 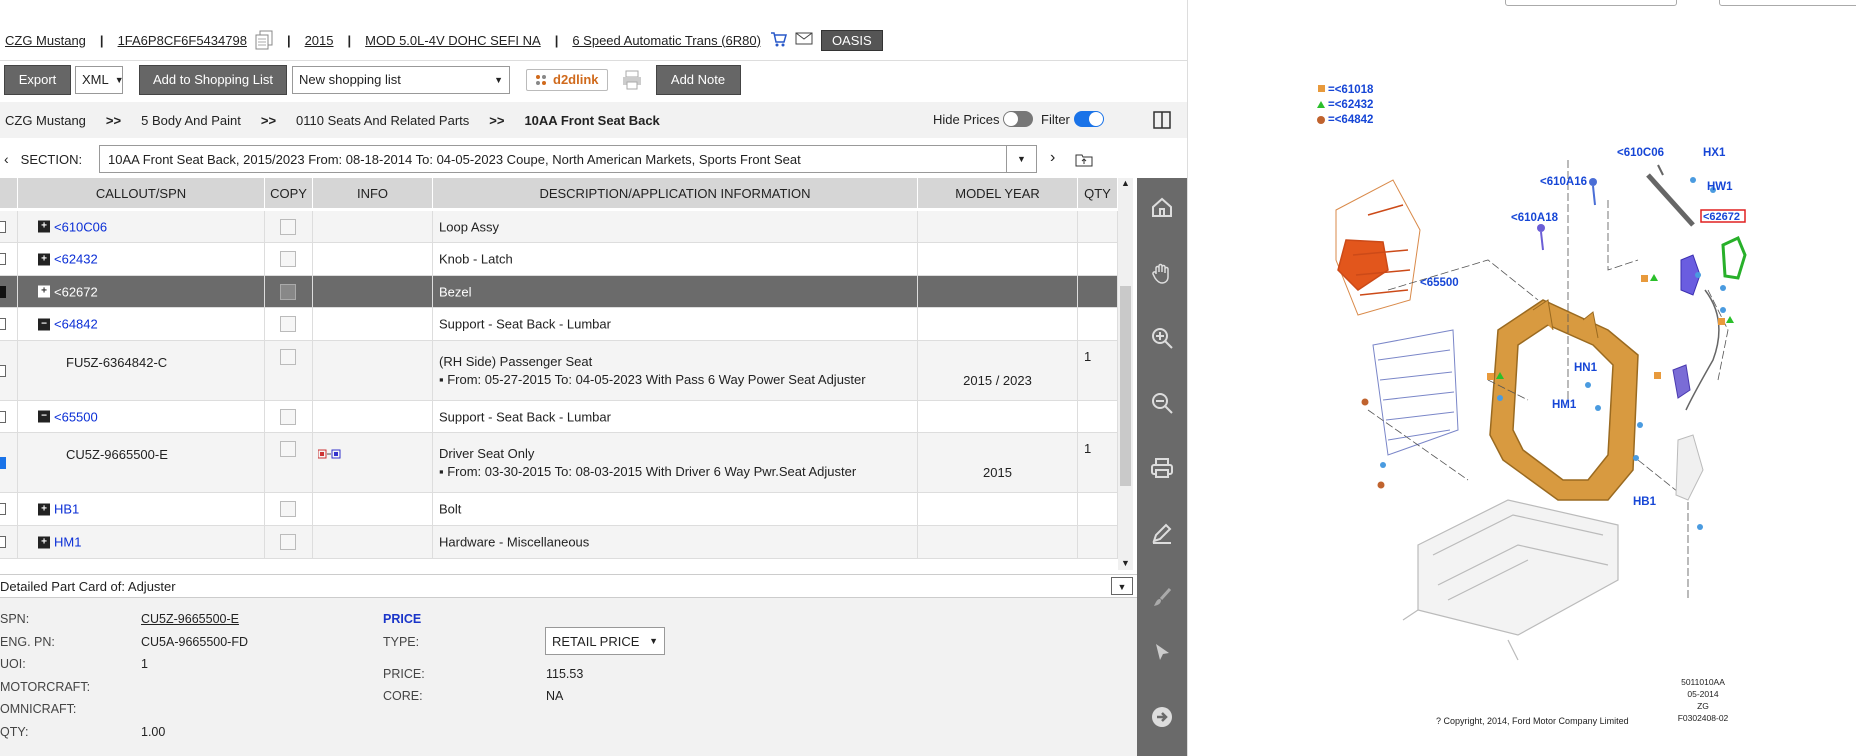 What do you see at coordinates (559, 324) in the screenshot?
I see `table-row: − <64842 Support - Seat Back - Lumbar` at bounding box center [559, 324].